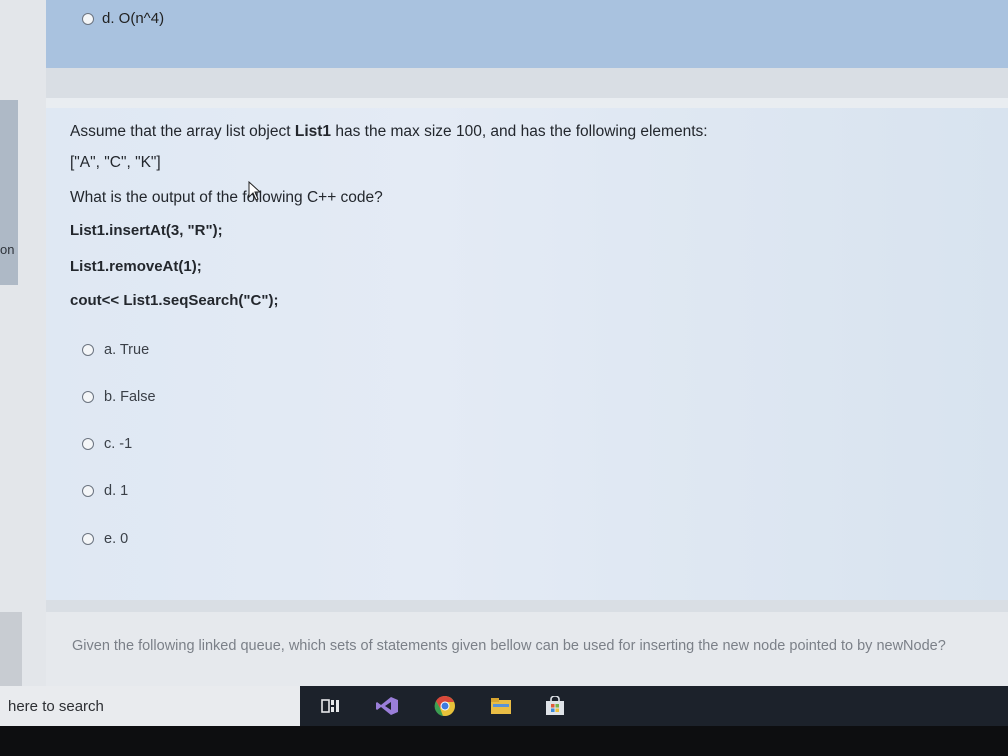 The width and height of the screenshot is (1008, 756). What do you see at coordinates (118, 444) in the screenshot?
I see `option-label: c. -1` at bounding box center [118, 444].